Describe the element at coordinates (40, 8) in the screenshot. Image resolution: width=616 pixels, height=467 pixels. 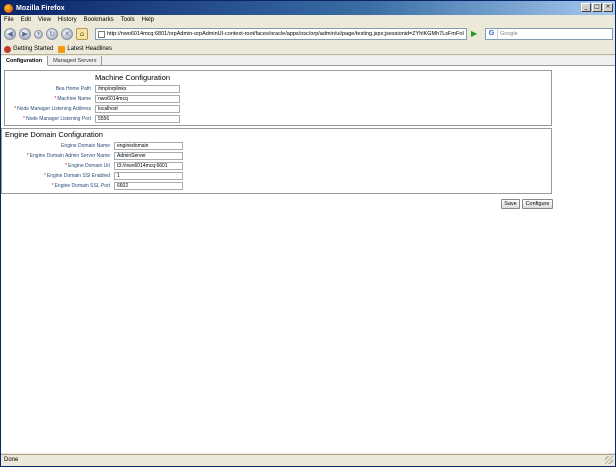
I see `window-title: Mozilla Firefox` at that location.